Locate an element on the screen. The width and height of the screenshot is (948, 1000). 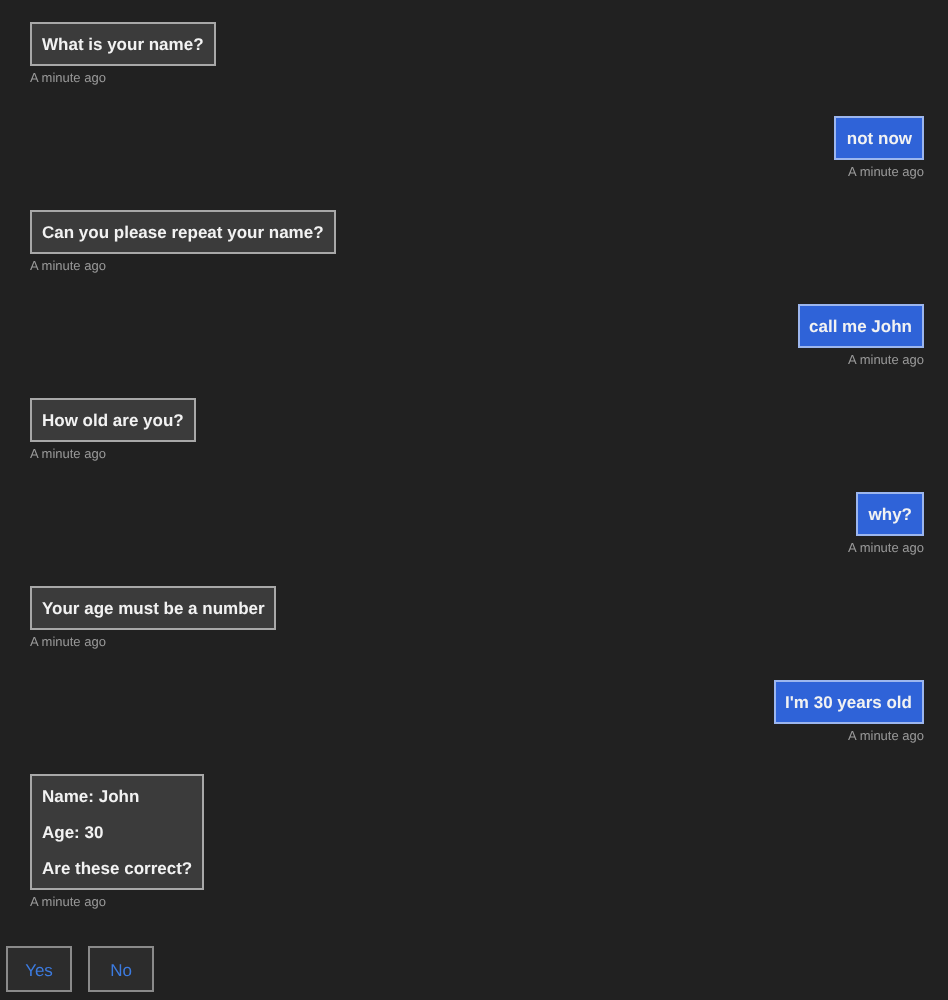
message-text: Can you please repeat your name? is located at coordinates (183, 232).